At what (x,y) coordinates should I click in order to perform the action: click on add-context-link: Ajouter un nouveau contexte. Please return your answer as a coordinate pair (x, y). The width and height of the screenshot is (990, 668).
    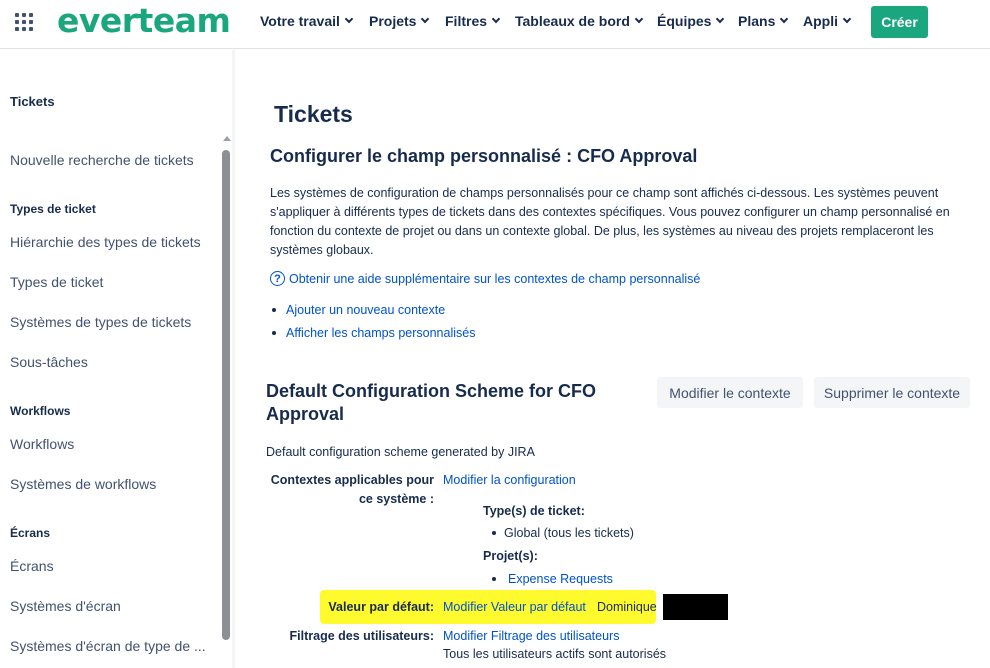
    Looking at the image, I should click on (358, 310).